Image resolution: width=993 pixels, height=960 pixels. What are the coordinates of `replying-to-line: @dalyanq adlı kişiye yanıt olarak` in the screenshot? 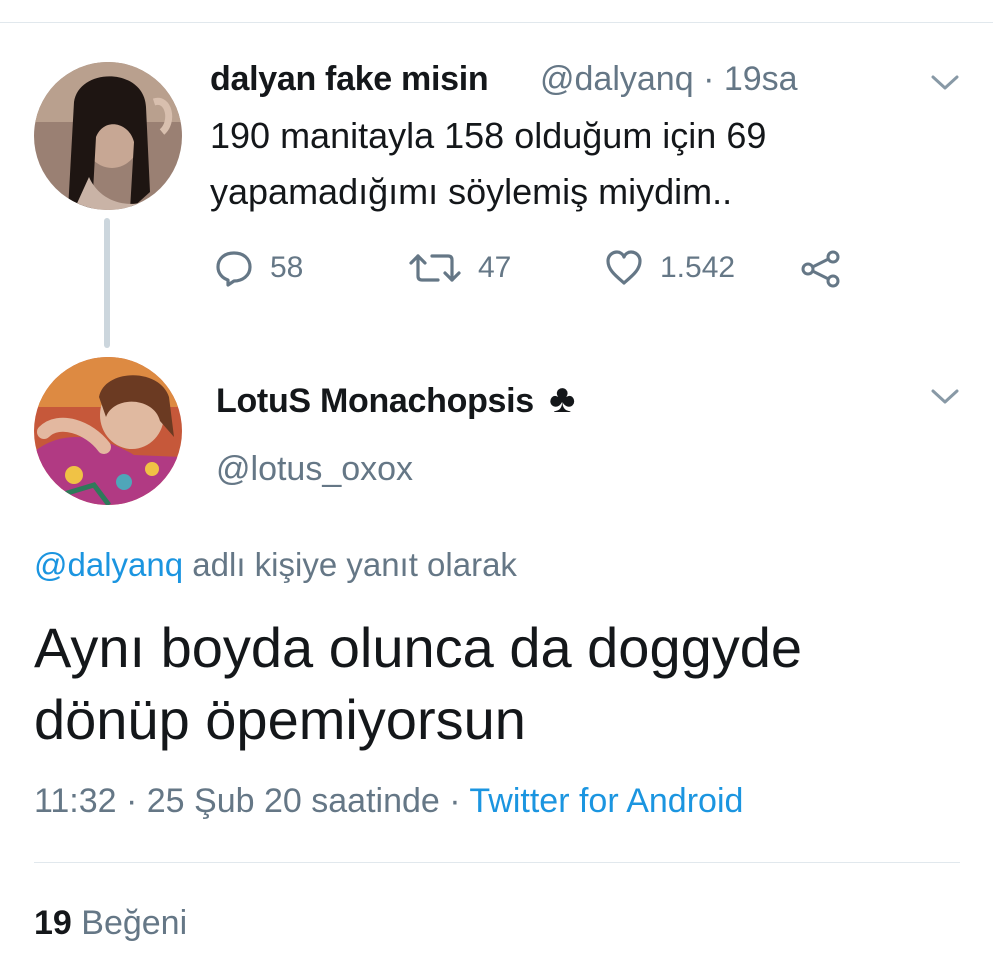 It's located at (275, 565).